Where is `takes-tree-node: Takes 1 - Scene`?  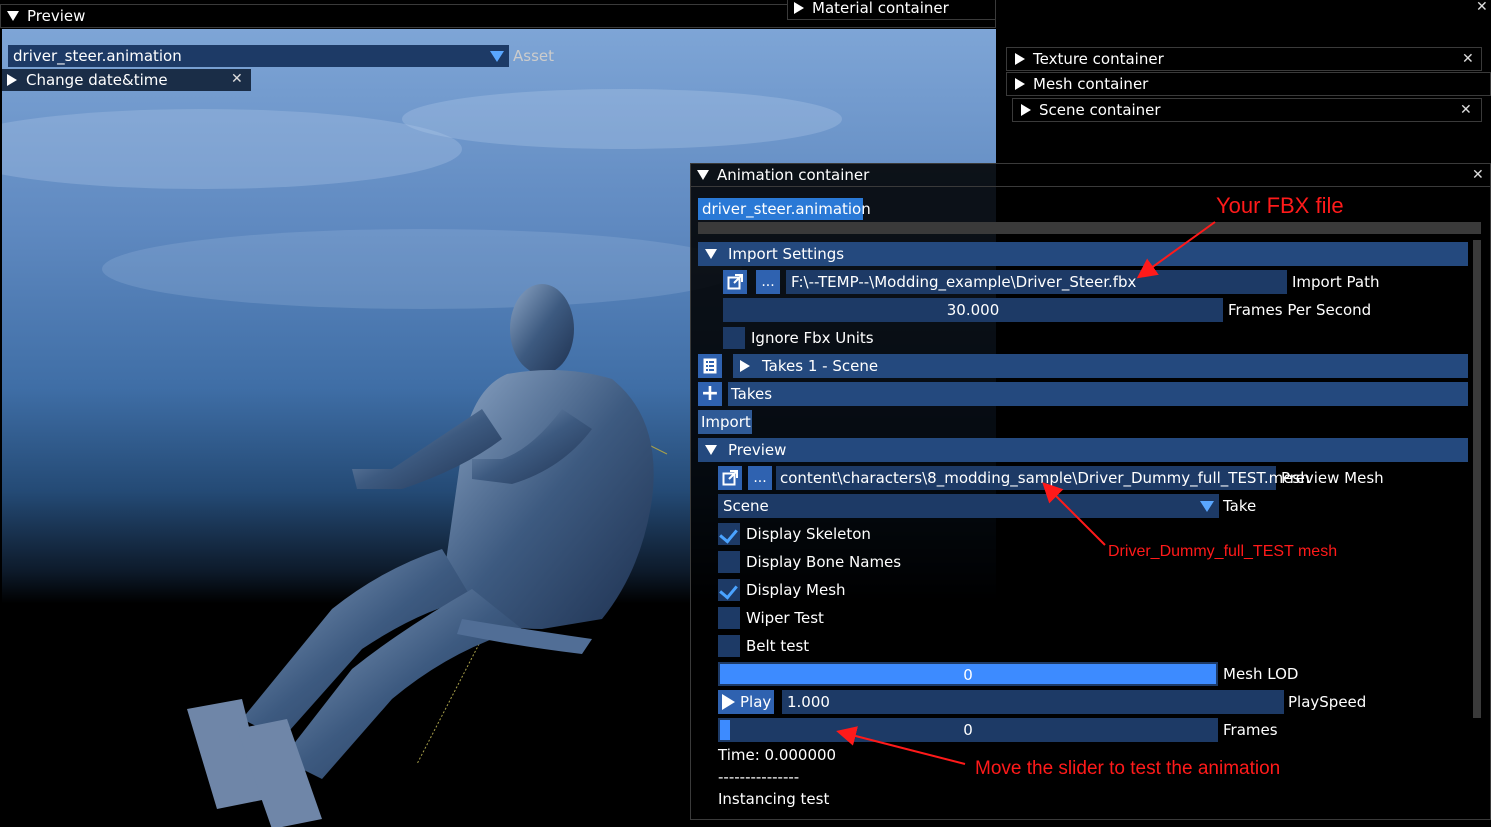 takes-tree-node: Takes 1 - Scene is located at coordinates (1100, 366).